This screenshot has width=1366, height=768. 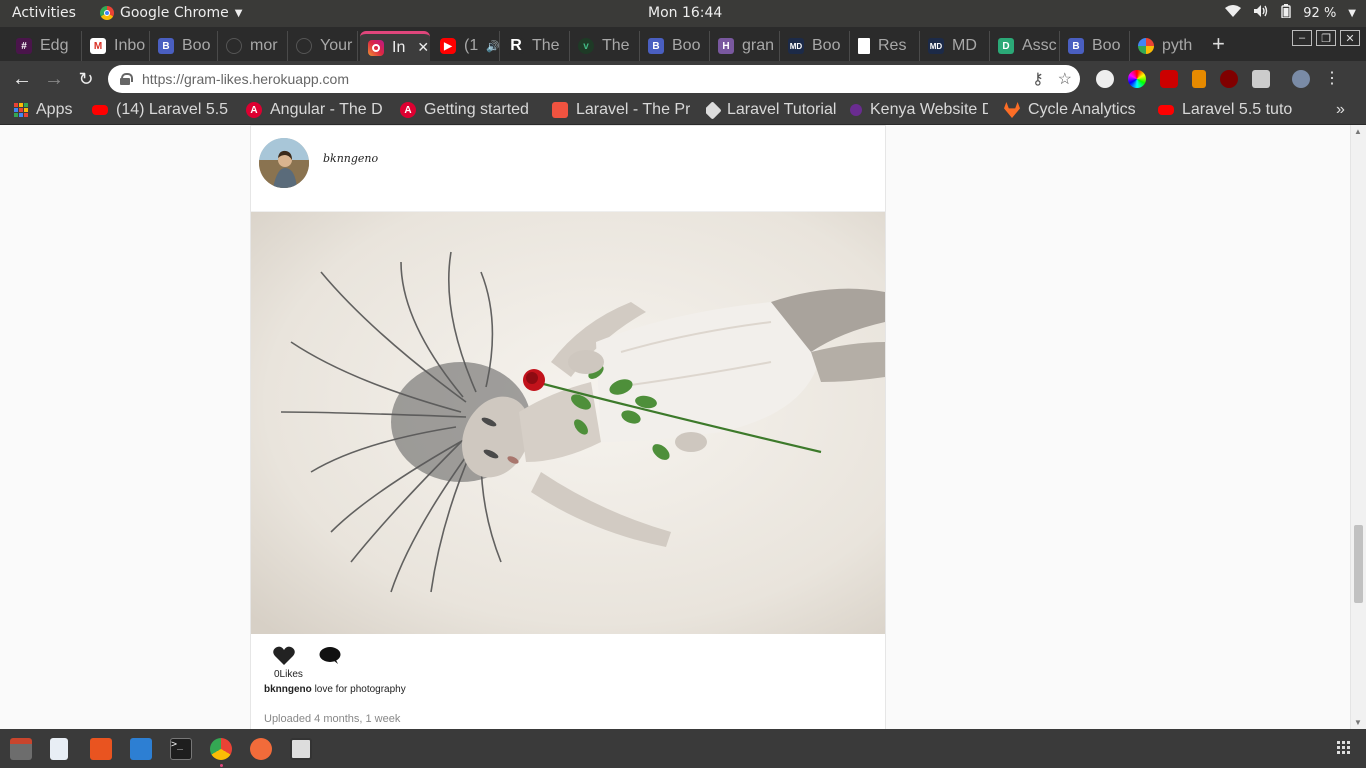 I want to click on restore-icon: ❐, so click(x=1326, y=38).